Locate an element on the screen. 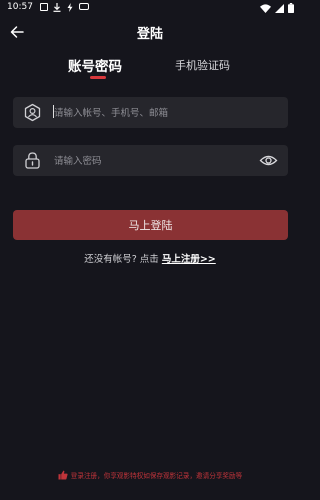  signal-icon is located at coordinates (279, 8).